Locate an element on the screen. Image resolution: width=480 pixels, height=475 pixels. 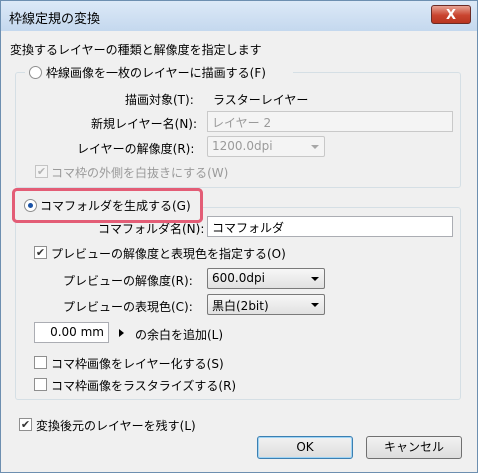
close-button: X is located at coordinates (451, 14).